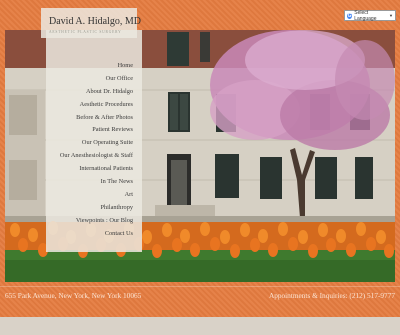 The image size is (400, 335). Describe the element at coordinates (96, 130) in the screenshot. I see `nav-item-patient-reviews: Patient Reviews` at that location.